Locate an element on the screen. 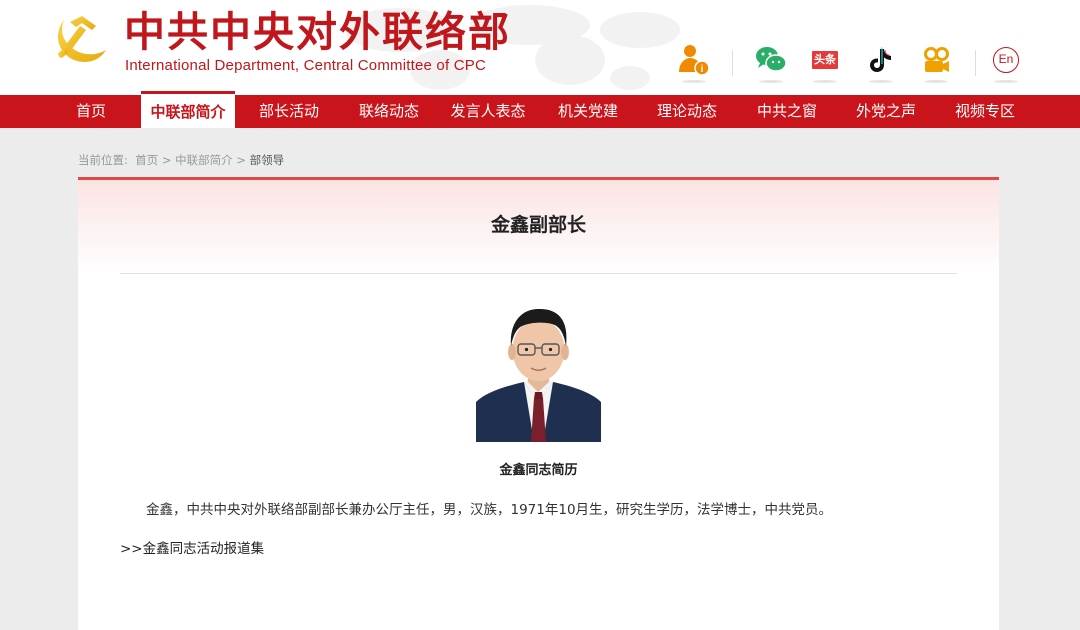 Image resolution: width=1080 pixels, height=630 pixels. tiktok-icon is located at coordinates (881, 61).